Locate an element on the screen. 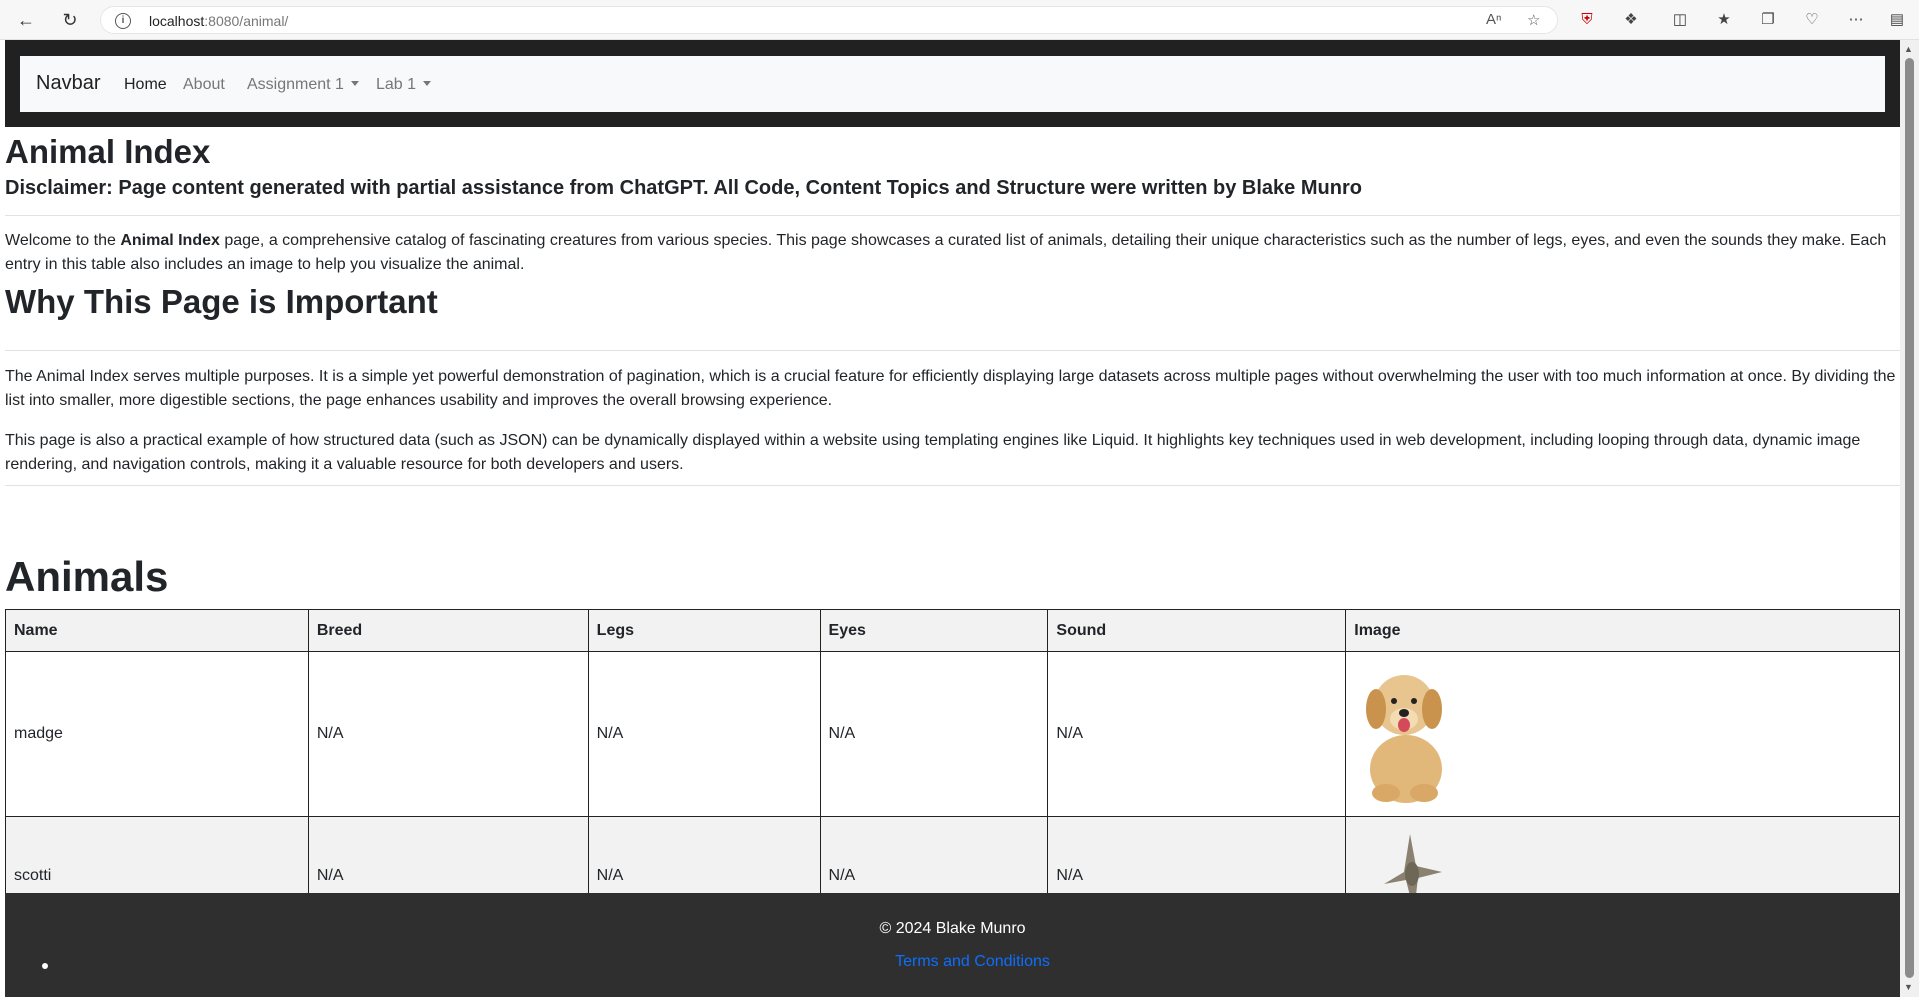 This screenshot has height=997, width=1919. url-text: localhost:8080/animal/ is located at coordinates (218, 21).